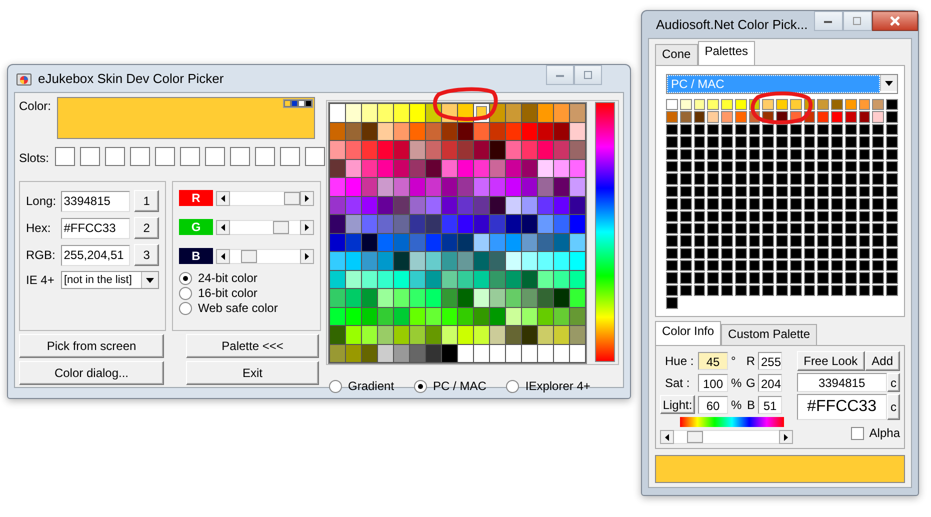  I want to click on copy-button: 1, so click(146, 201).